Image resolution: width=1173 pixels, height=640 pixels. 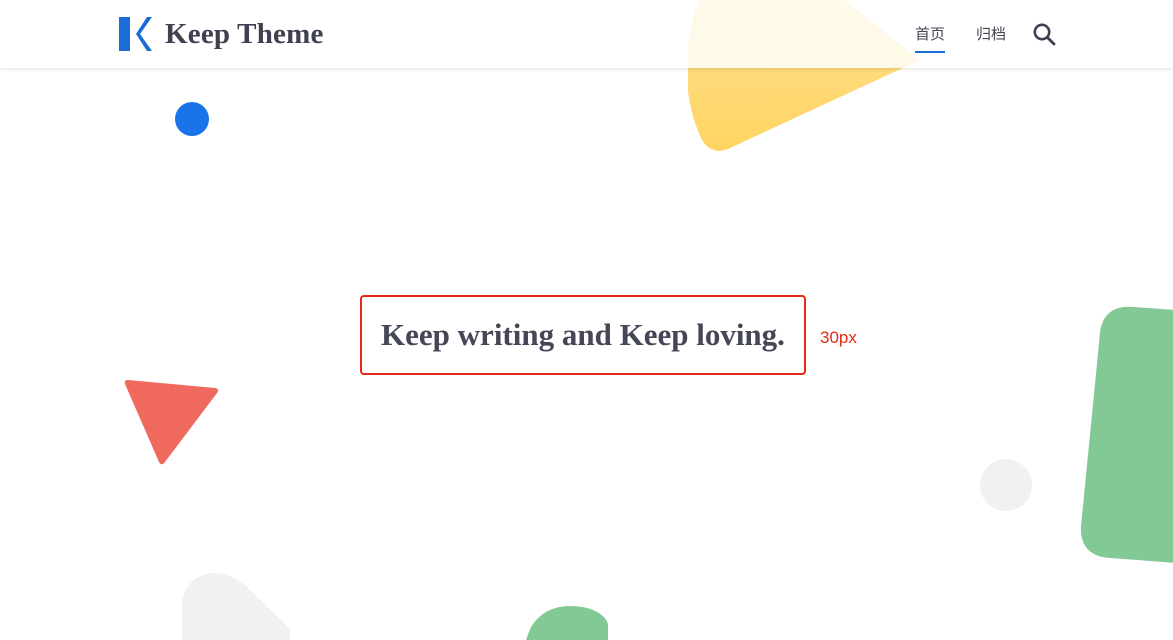 What do you see at coordinates (171, 422) in the screenshot?
I see `red-triangle-shape` at bounding box center [171, 422].